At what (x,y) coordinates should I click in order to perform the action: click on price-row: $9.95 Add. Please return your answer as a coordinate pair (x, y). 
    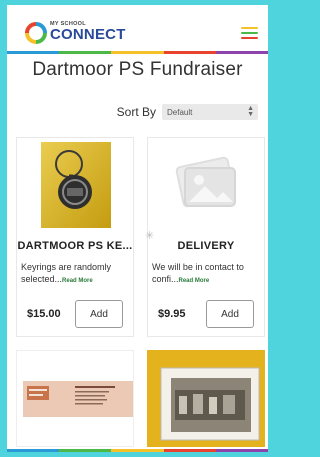
    Looking at the image, I should click on (206, 314).